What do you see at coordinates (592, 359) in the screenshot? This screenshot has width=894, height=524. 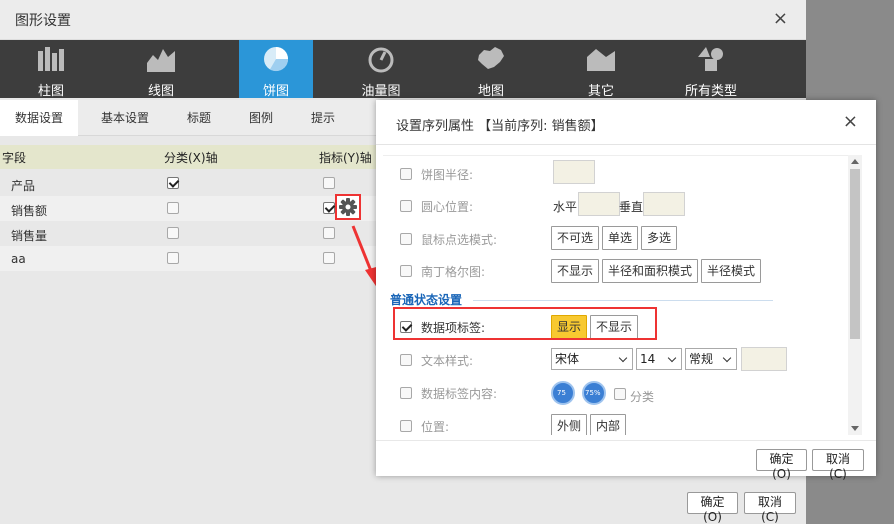 I see `font-family-select: 宋体` at bounding box center [592, 359].